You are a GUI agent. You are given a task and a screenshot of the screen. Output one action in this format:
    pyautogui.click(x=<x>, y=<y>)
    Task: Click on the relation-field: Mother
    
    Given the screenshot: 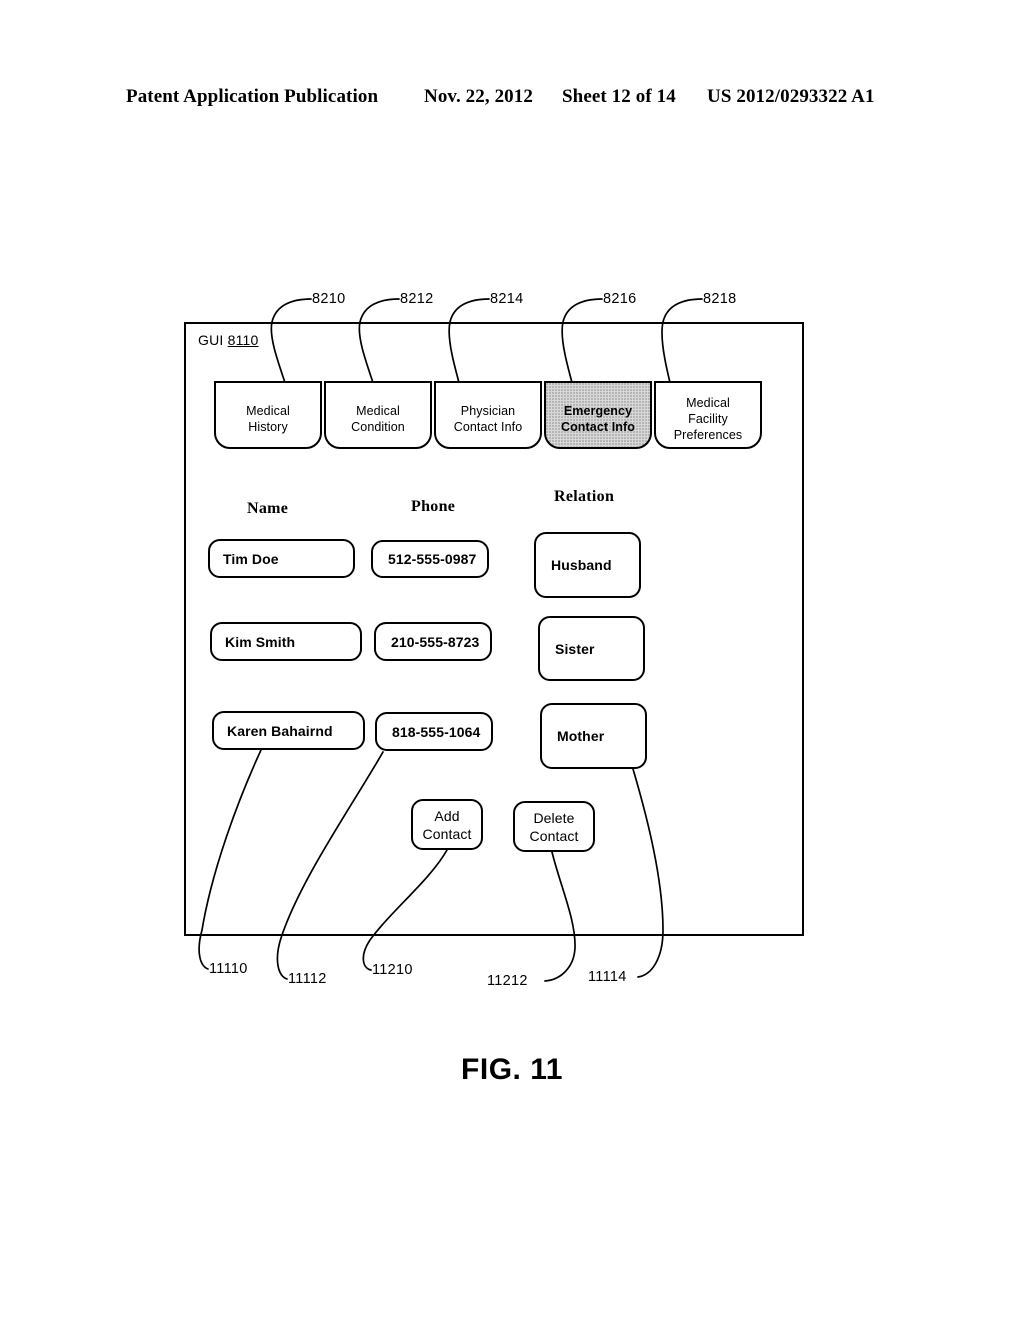 What is the action you would take?
    pyautogui.click(x=593, y=736)
    